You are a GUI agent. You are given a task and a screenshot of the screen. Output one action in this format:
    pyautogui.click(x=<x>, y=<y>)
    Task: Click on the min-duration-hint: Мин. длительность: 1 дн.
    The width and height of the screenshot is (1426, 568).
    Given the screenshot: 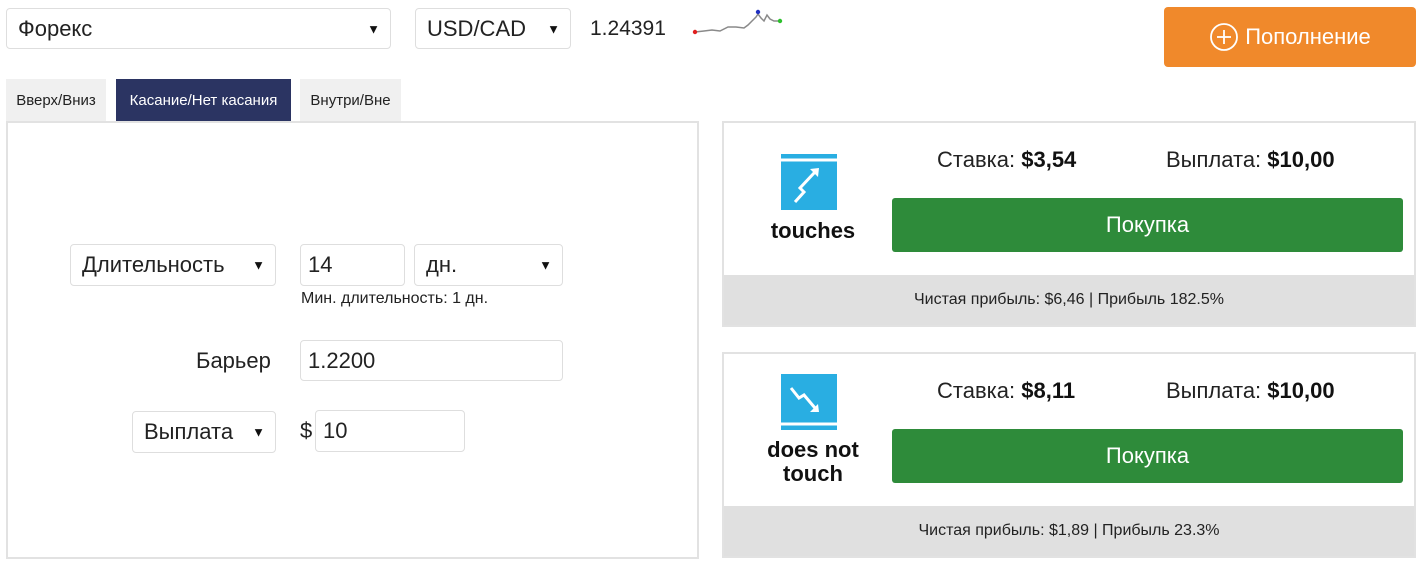 What is the action you would take?
    pyautogui.click(x=395, y=298)
    